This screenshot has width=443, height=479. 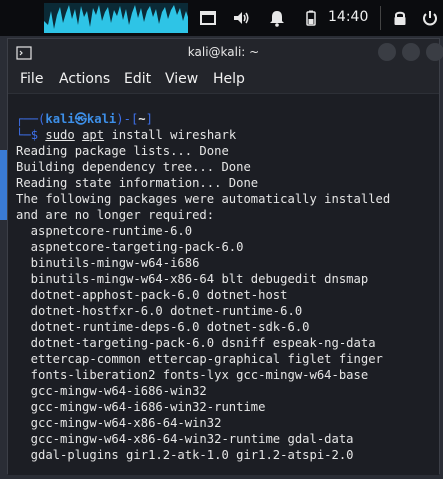 What do you see at coordinates (400, 18) in the screenshot?
I see `lock-icon` at bounding box center [400, 18].